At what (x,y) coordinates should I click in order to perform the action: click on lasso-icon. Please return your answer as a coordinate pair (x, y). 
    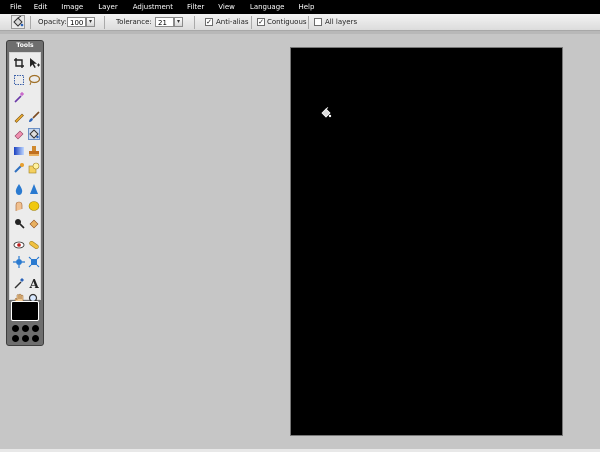
    Looking at the image, I should click on (34, 80).